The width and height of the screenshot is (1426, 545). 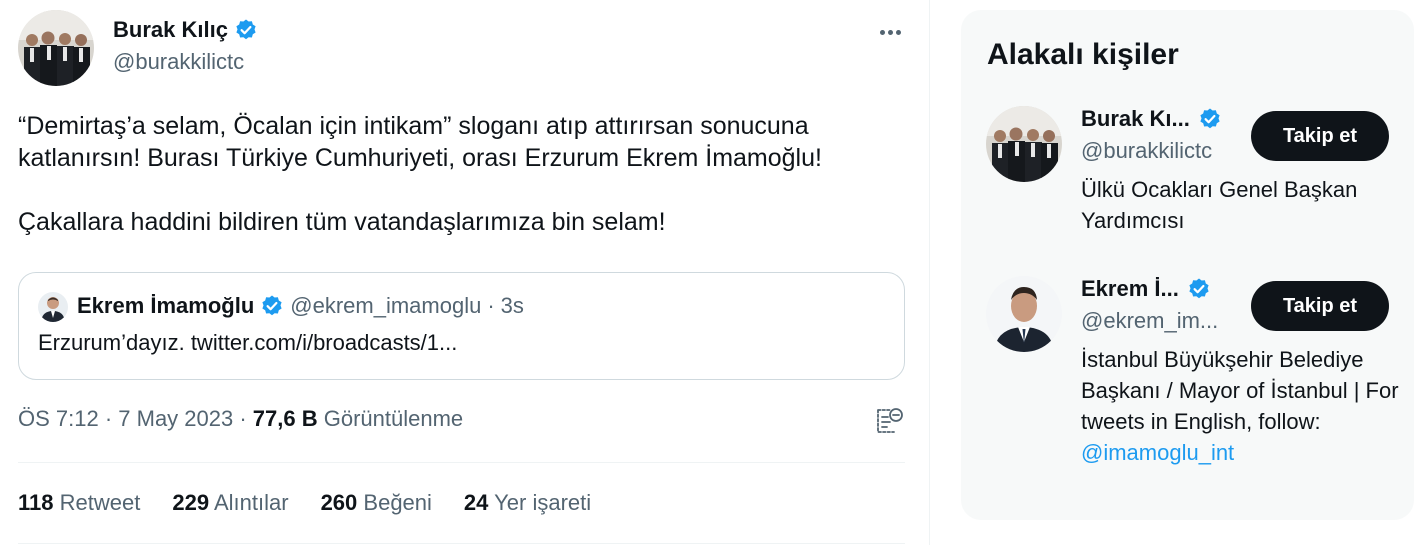 I want to click on stat-count: 260, so click(x=339, y=502).